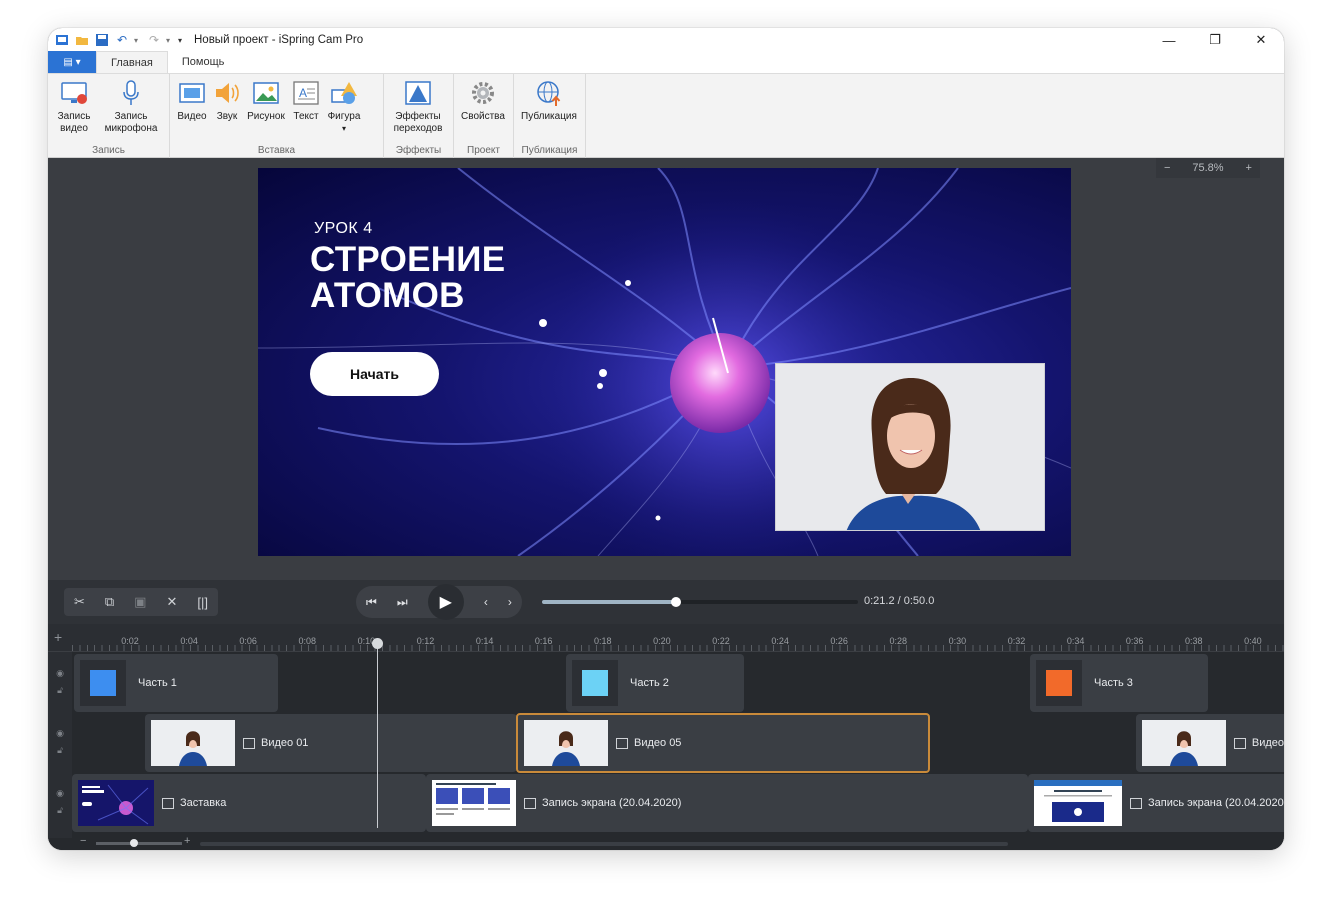  I want to click on edit-tools: ✂ ⧉ ▣ ✕ [|], so click(141, 602).